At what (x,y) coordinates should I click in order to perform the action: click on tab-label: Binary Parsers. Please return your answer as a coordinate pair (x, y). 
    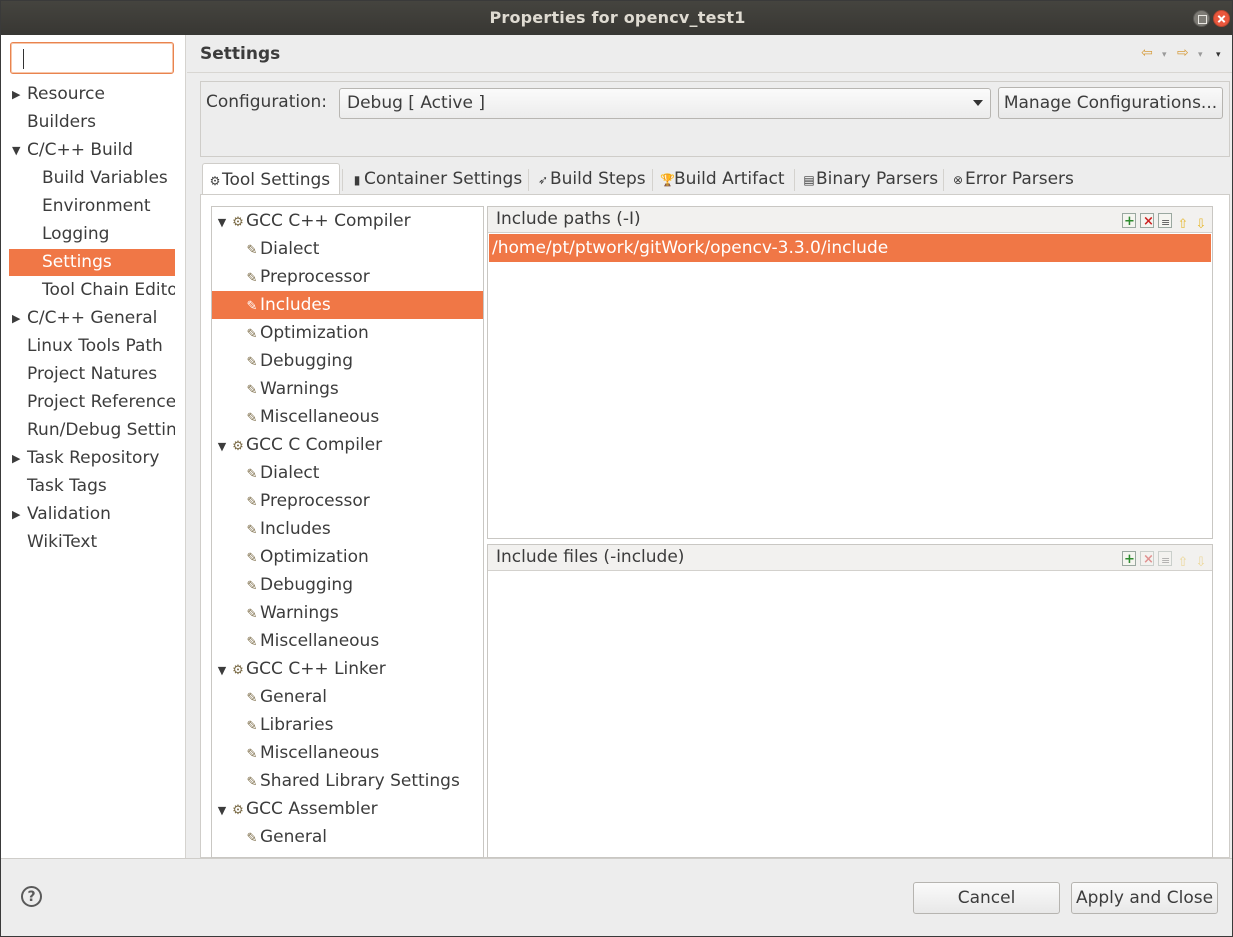
    Looking at the image, I should click on (877, 179).